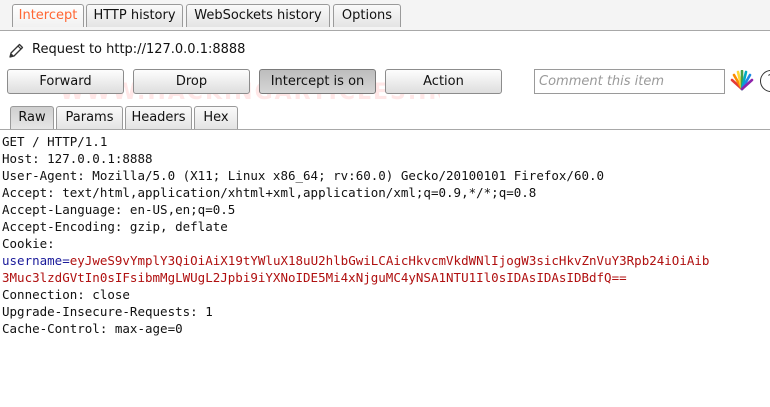 The width and height of the screenshot is (770, 407). What do you see at coordinates (191, 81) in the screenshot?
I see `drop-button: Drop` at bounding box center [191, 81].